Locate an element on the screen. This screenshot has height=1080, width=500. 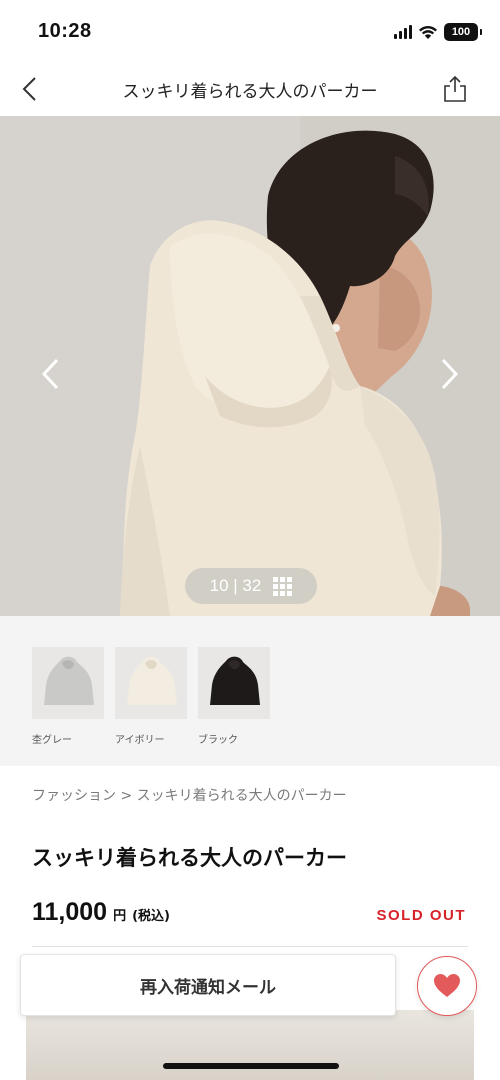
color-selector: 杢グレー アイボリー ブラック is located at coordinates (250, 691).